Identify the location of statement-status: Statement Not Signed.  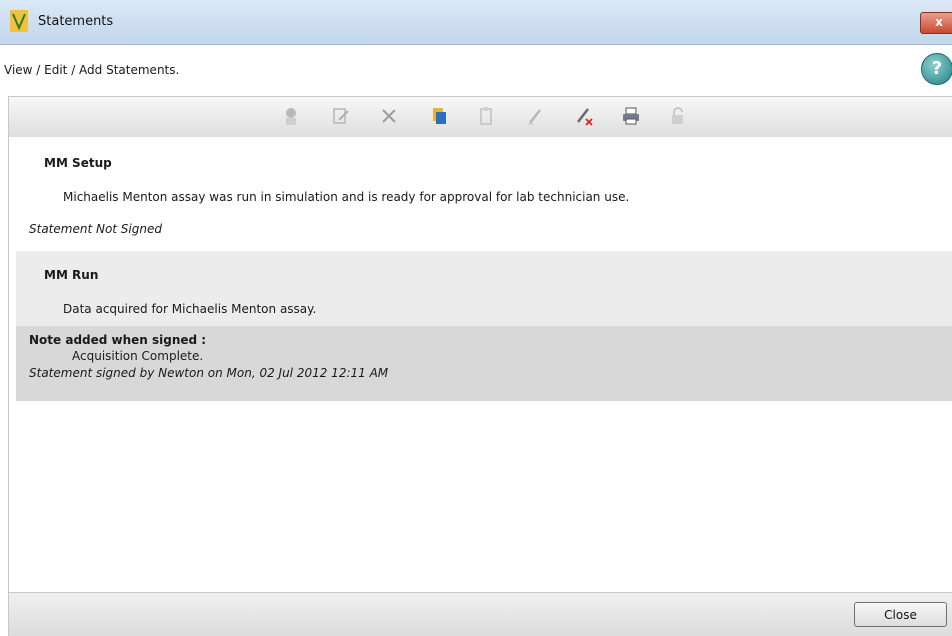
(95, 229).